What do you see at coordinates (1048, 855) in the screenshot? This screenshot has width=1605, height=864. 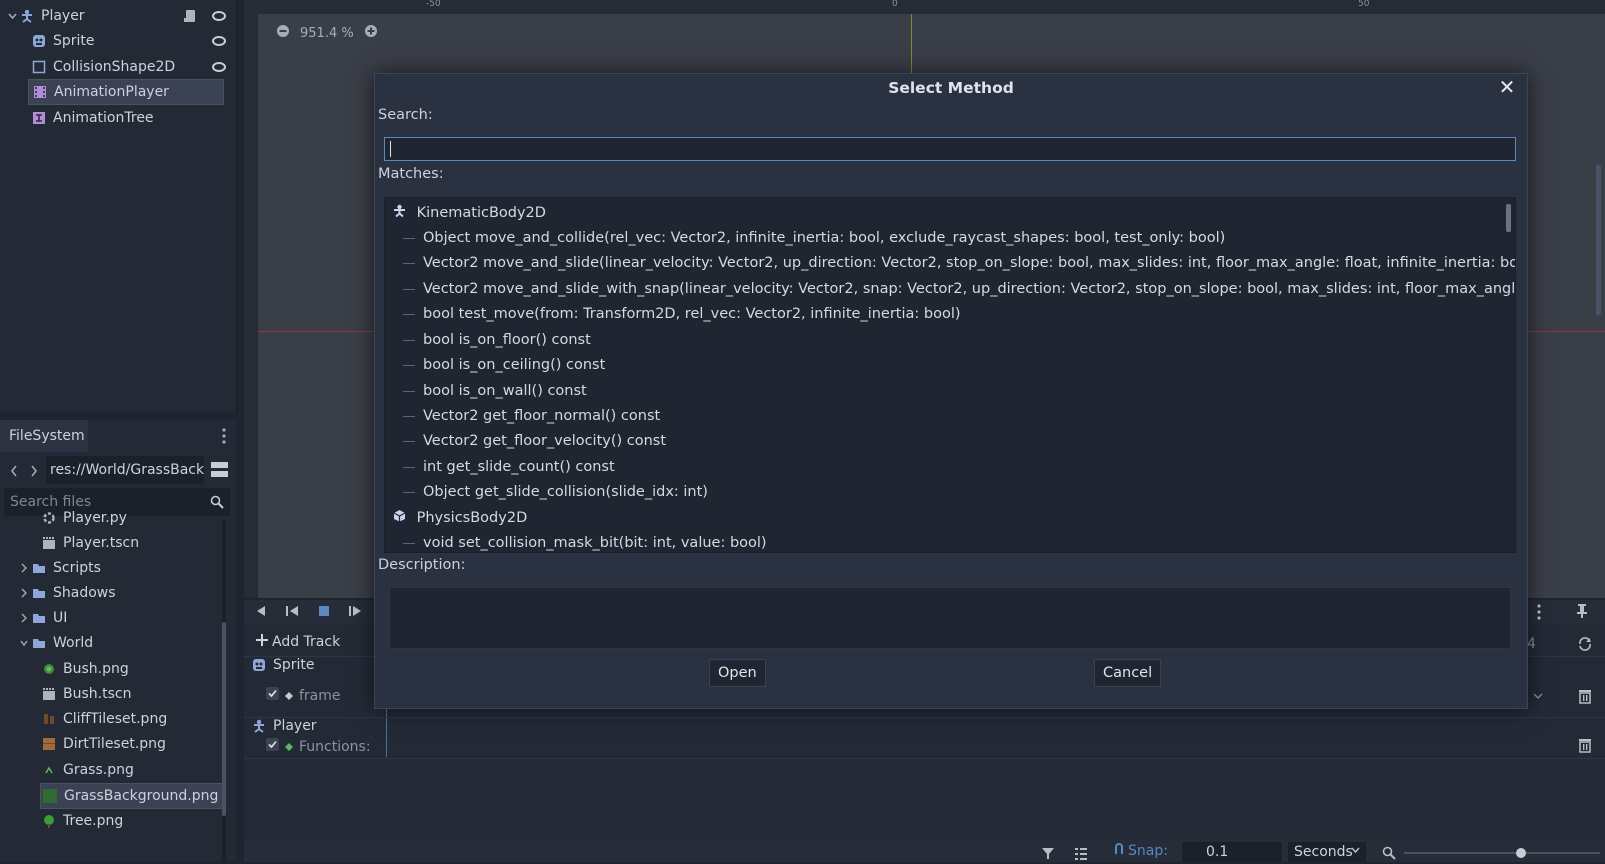 I see `filter-icon` at bounding box center [1048, 855].